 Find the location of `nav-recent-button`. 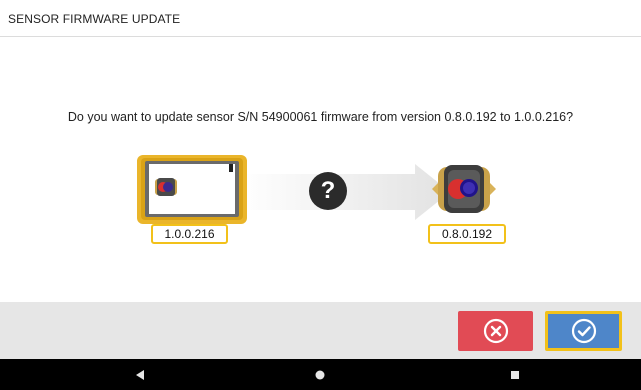

nav-recent-button is located at coordinates (515, 374).